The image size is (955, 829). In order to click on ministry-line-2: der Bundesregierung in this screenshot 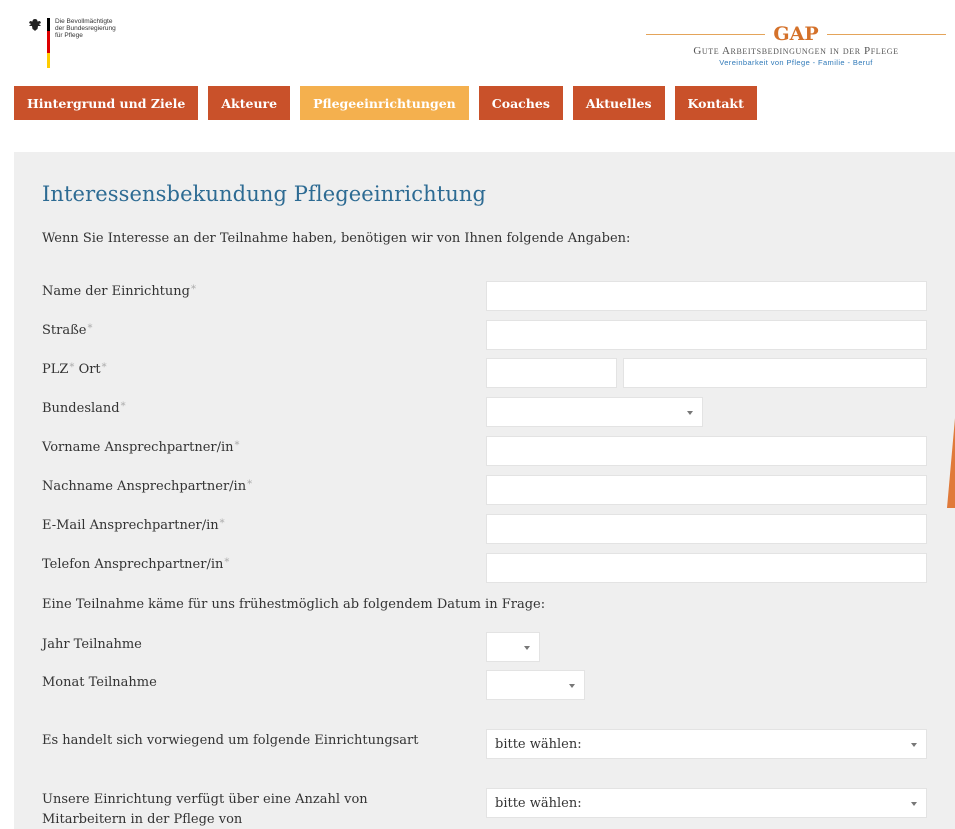, I will do `click(85, 28)`.